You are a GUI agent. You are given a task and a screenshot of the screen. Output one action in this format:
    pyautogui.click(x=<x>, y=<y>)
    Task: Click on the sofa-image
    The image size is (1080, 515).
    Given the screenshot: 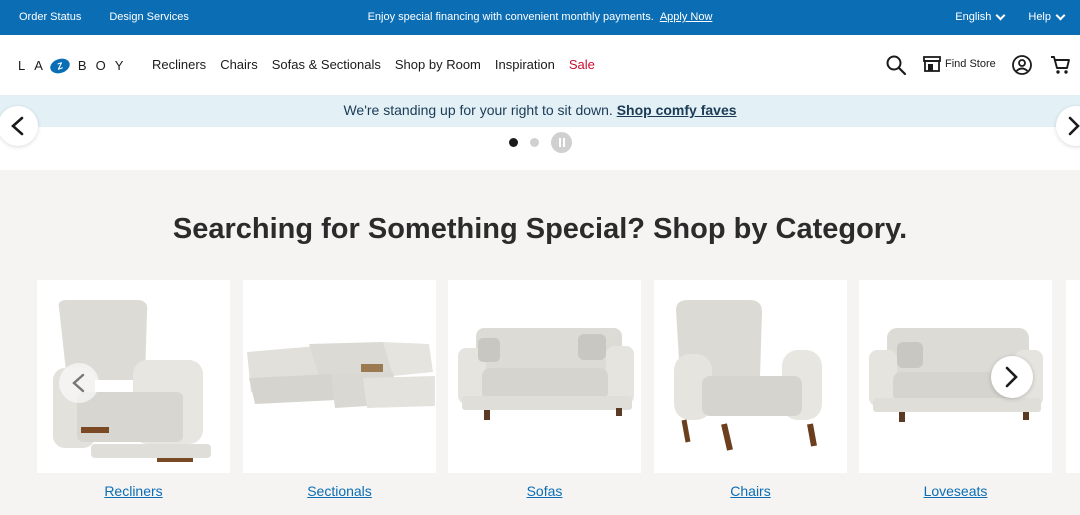 What is the action you would take?
    pyautogui.click(x=546, y=374)
    